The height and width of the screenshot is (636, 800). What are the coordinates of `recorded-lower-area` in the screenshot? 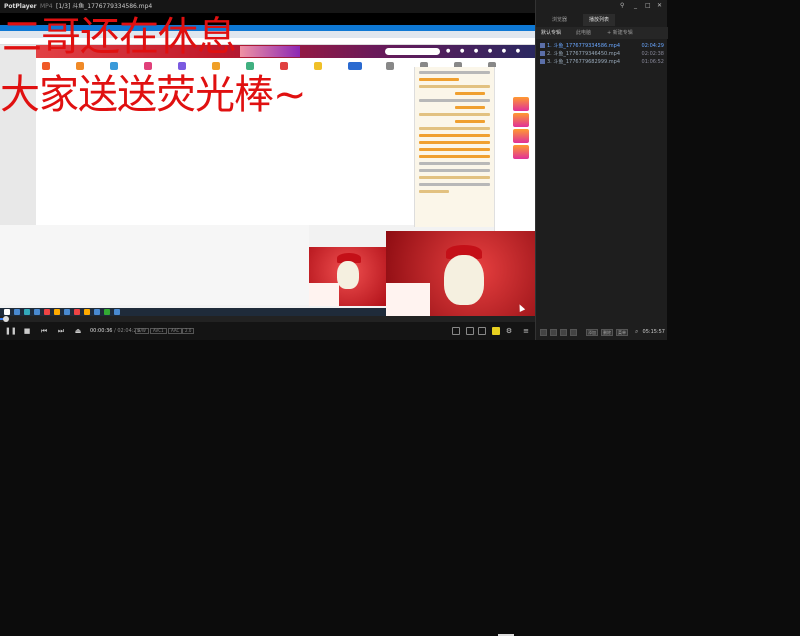 It's located at (154, 265).